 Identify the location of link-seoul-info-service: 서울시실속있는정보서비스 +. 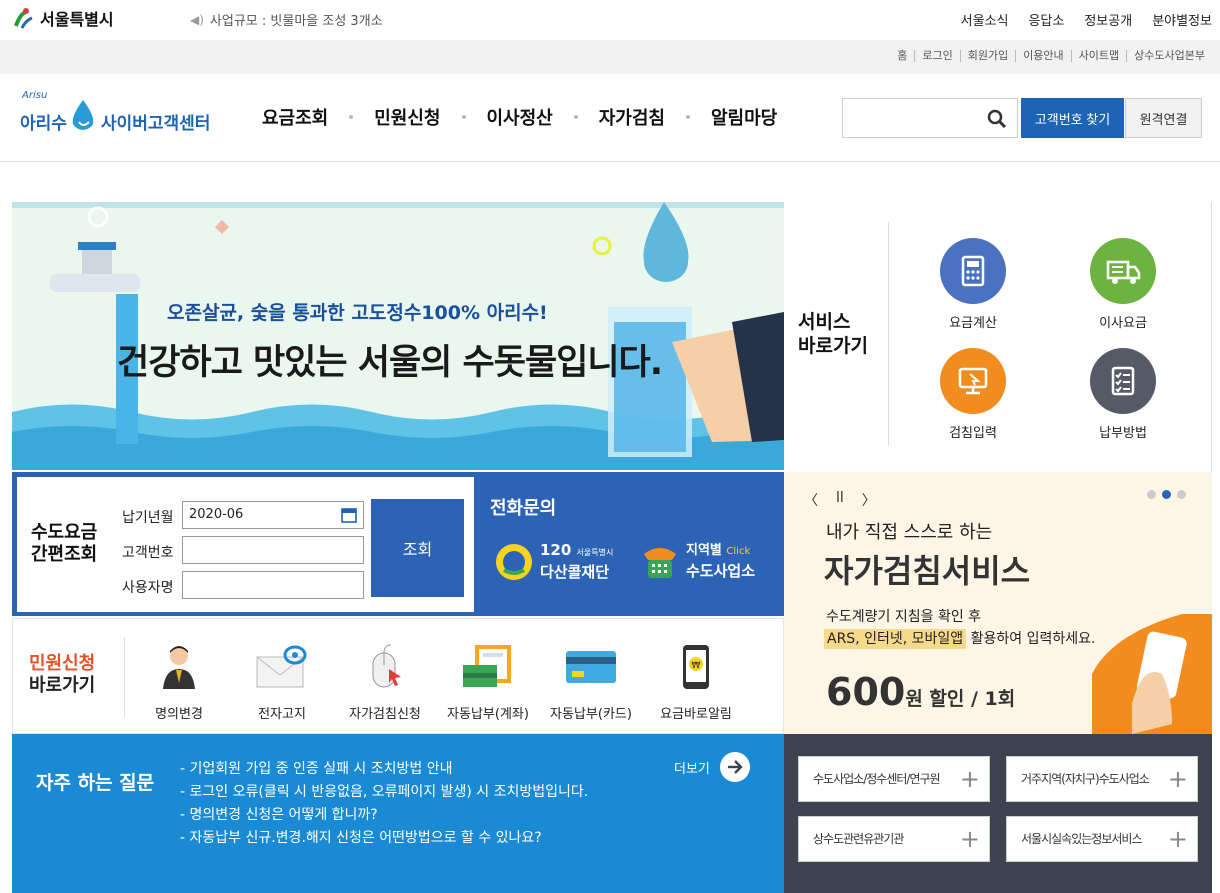
(1102, 839).